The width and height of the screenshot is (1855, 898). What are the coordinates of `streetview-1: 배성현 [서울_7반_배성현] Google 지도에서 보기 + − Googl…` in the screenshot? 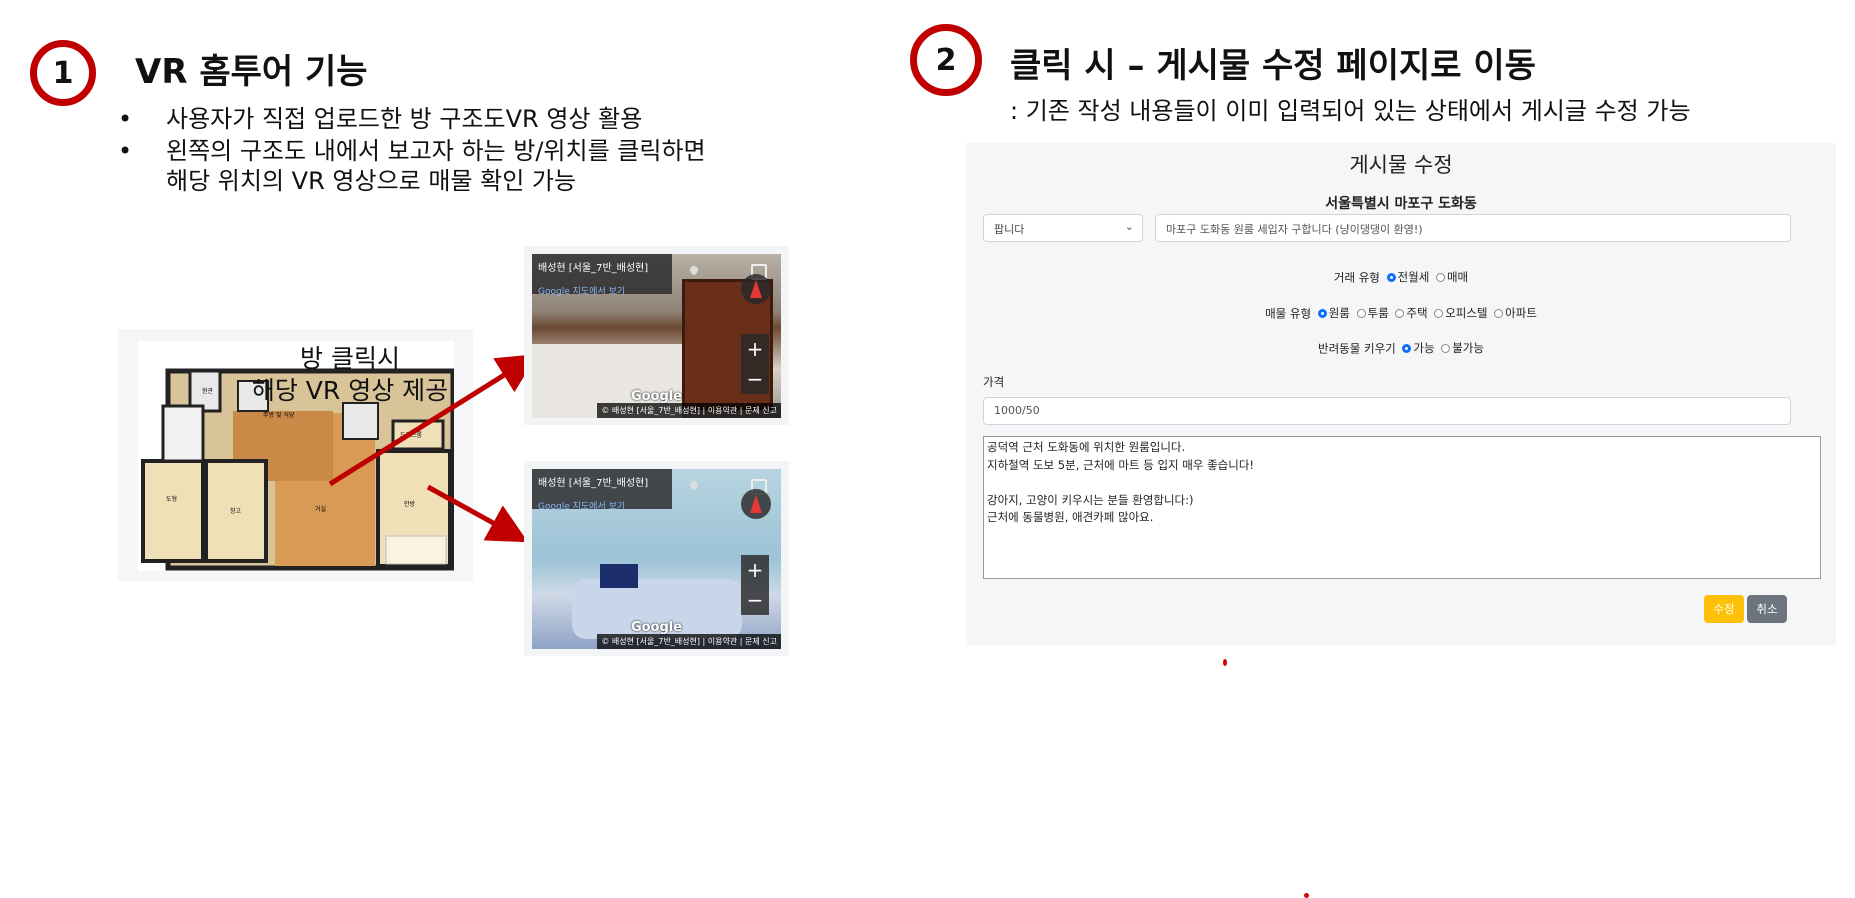 It's located at (656, 336).